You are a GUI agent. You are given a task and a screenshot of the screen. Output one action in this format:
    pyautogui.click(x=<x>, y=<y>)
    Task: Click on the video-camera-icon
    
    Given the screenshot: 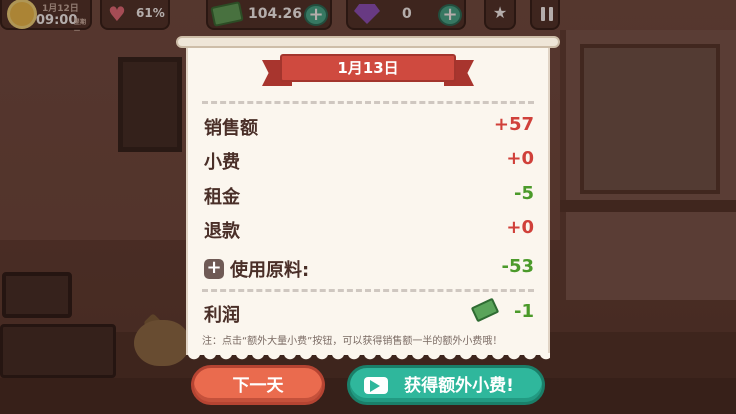 What is the action you would take?
    pyautogui.click(x=376, y=385)
    